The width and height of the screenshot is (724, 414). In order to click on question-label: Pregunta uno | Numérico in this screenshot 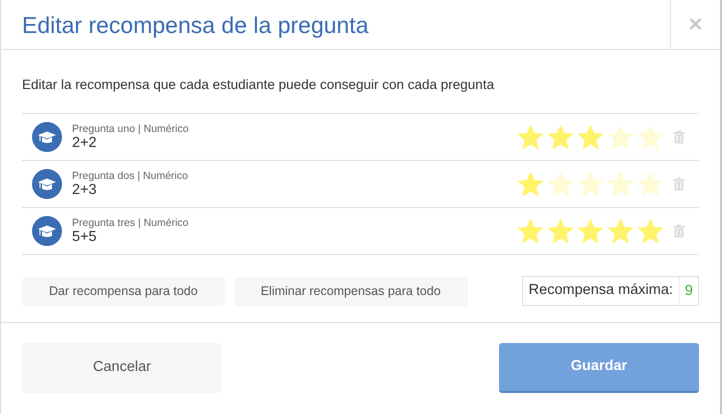, I will do `click(130, 128)`.